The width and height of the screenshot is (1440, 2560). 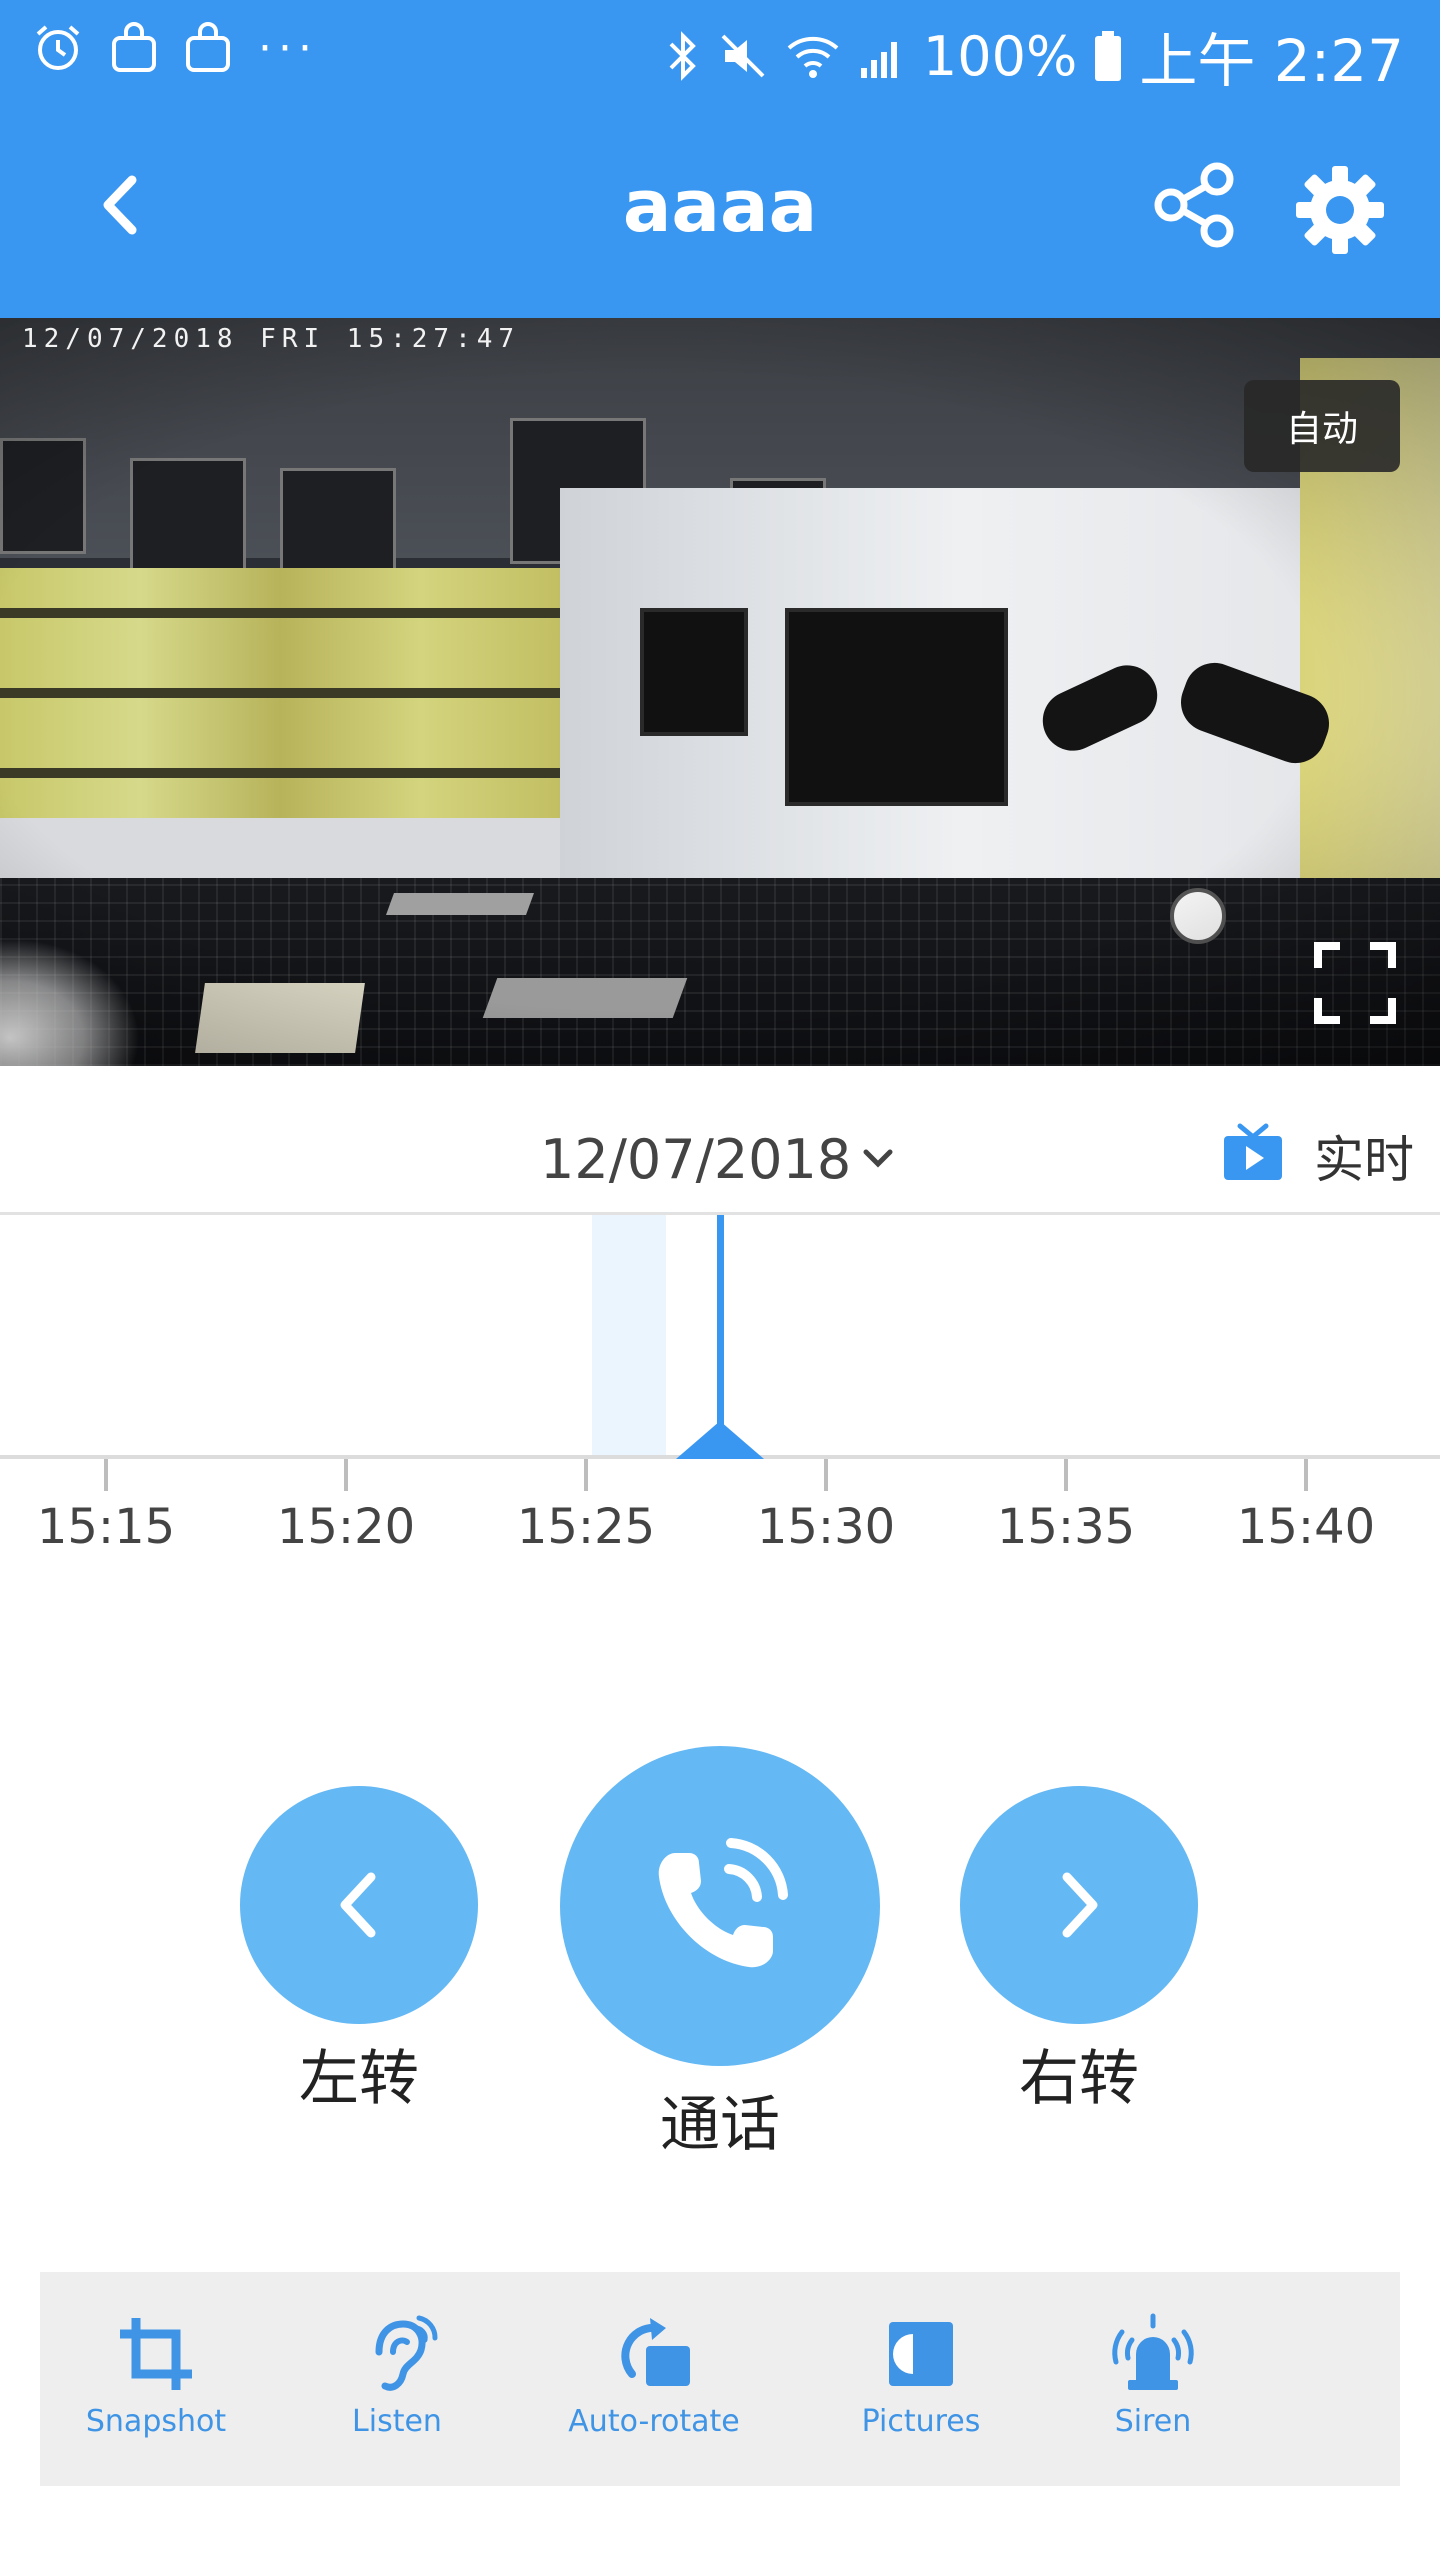 I want to click on timeline-tick-label: 15:25, so click(x=586, y=1527).